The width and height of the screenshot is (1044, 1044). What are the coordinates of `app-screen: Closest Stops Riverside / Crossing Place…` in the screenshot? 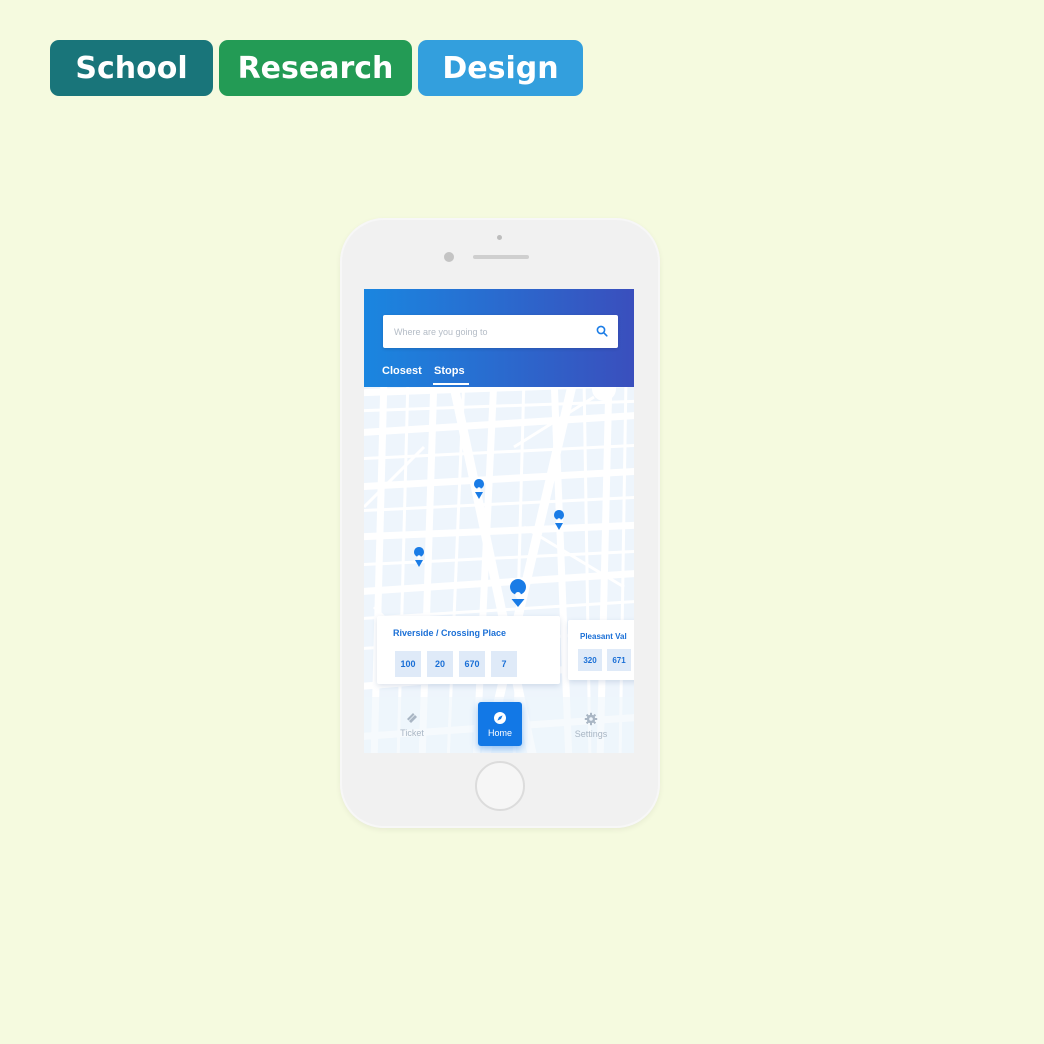 It's located at (499, 521).